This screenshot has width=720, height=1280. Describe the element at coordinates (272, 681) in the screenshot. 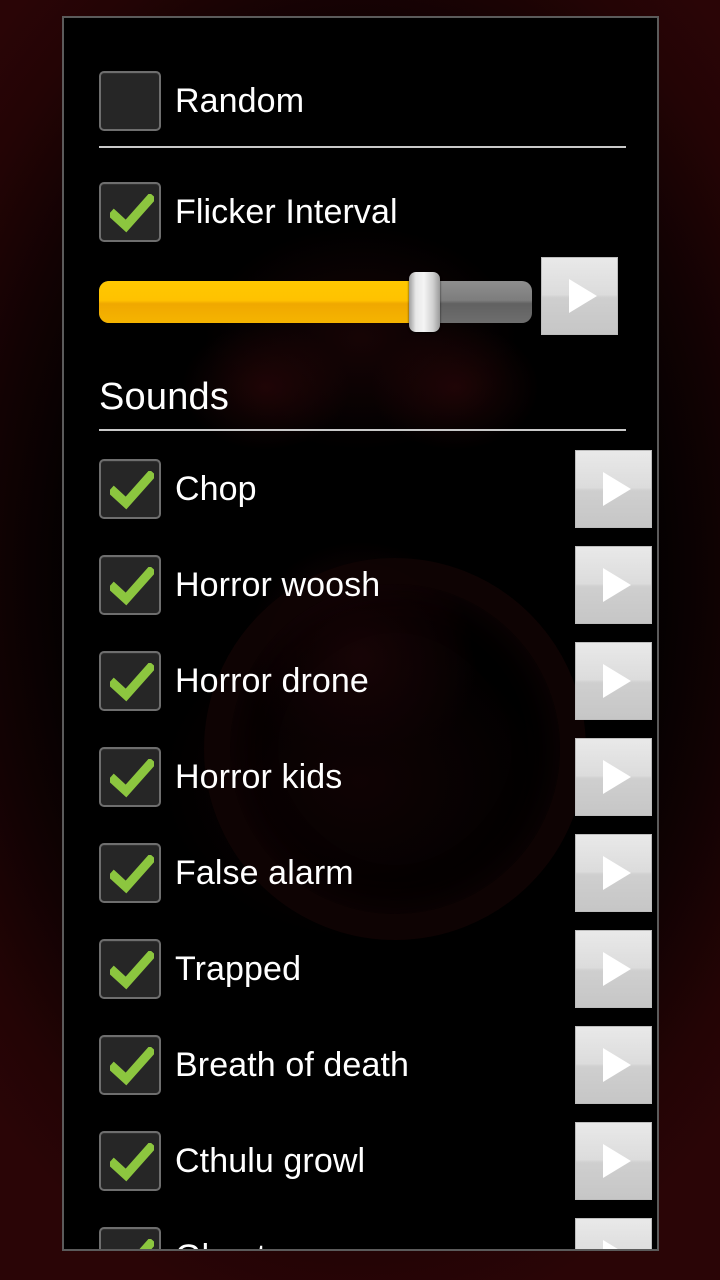

I see `sound-label: Horror drone` at that location.